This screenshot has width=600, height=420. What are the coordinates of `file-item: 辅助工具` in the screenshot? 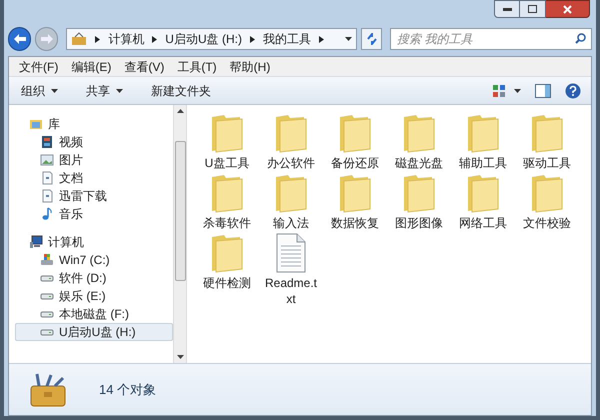 It's located at (483, 142).